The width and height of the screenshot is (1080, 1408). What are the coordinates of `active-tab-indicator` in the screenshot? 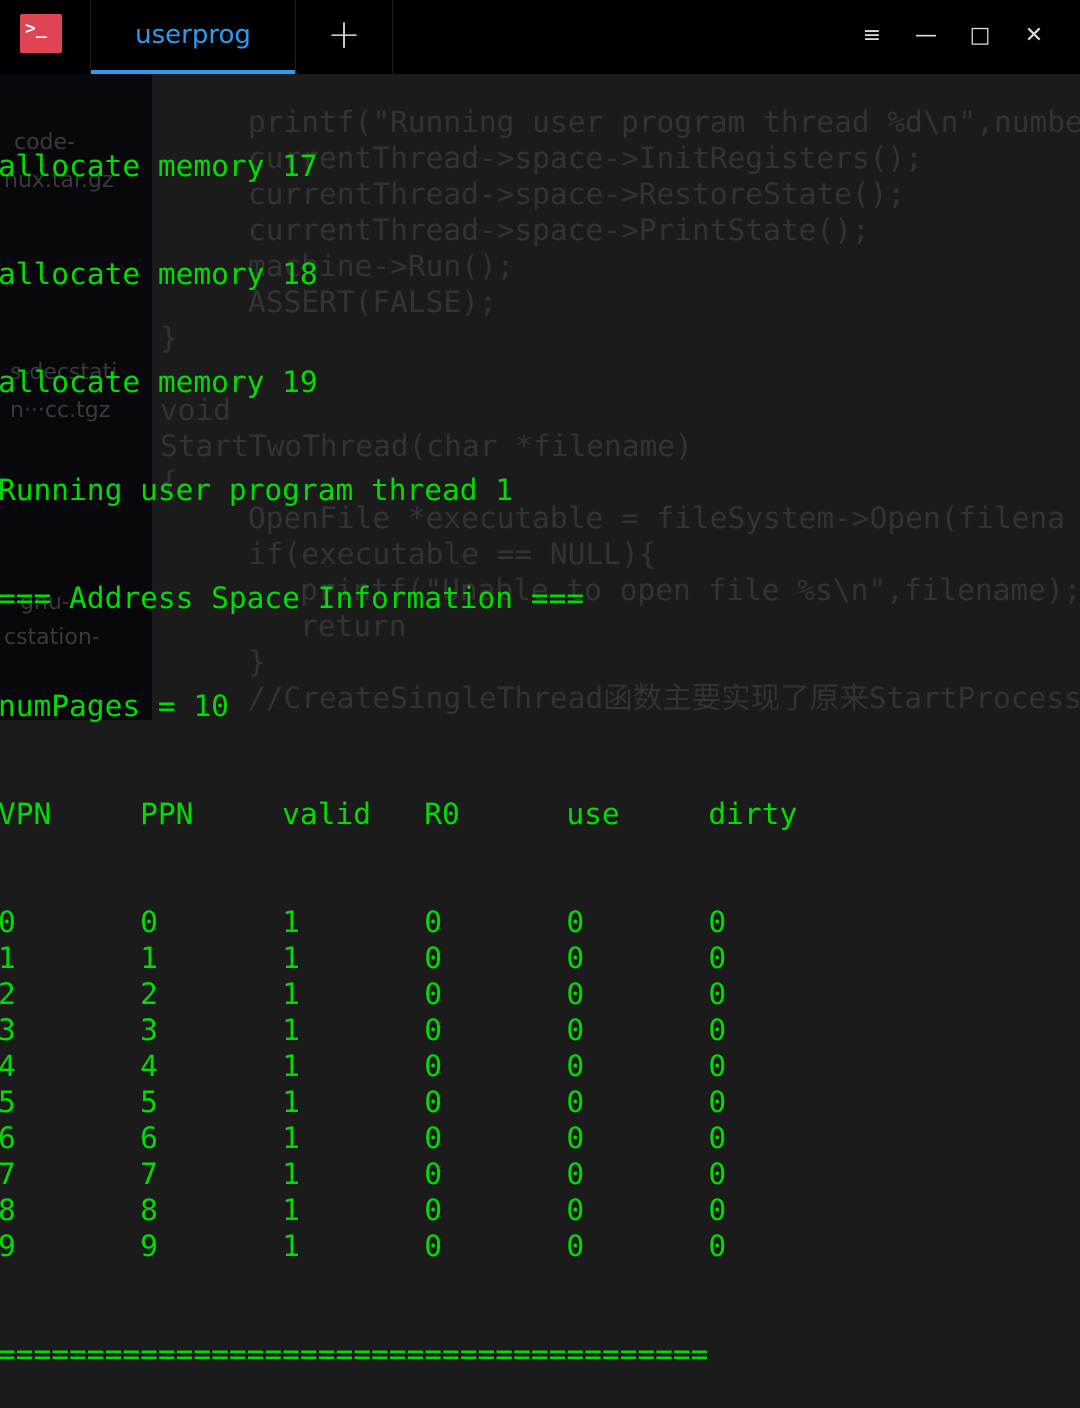 It's located at (193, 72).